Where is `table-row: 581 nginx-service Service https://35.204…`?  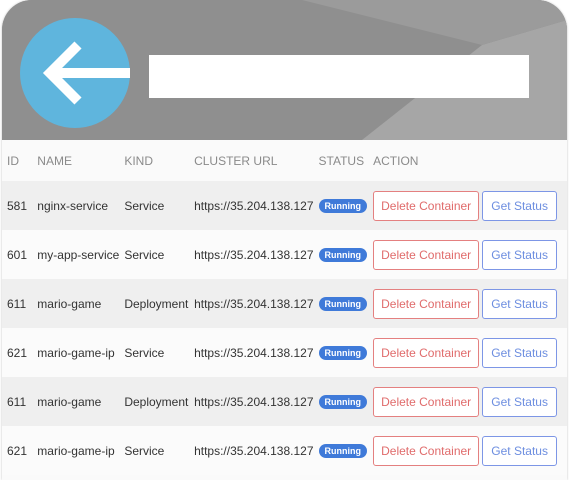 table-row: 581 nginx-service Service https://35.204… is located at coordinates (284, 205).